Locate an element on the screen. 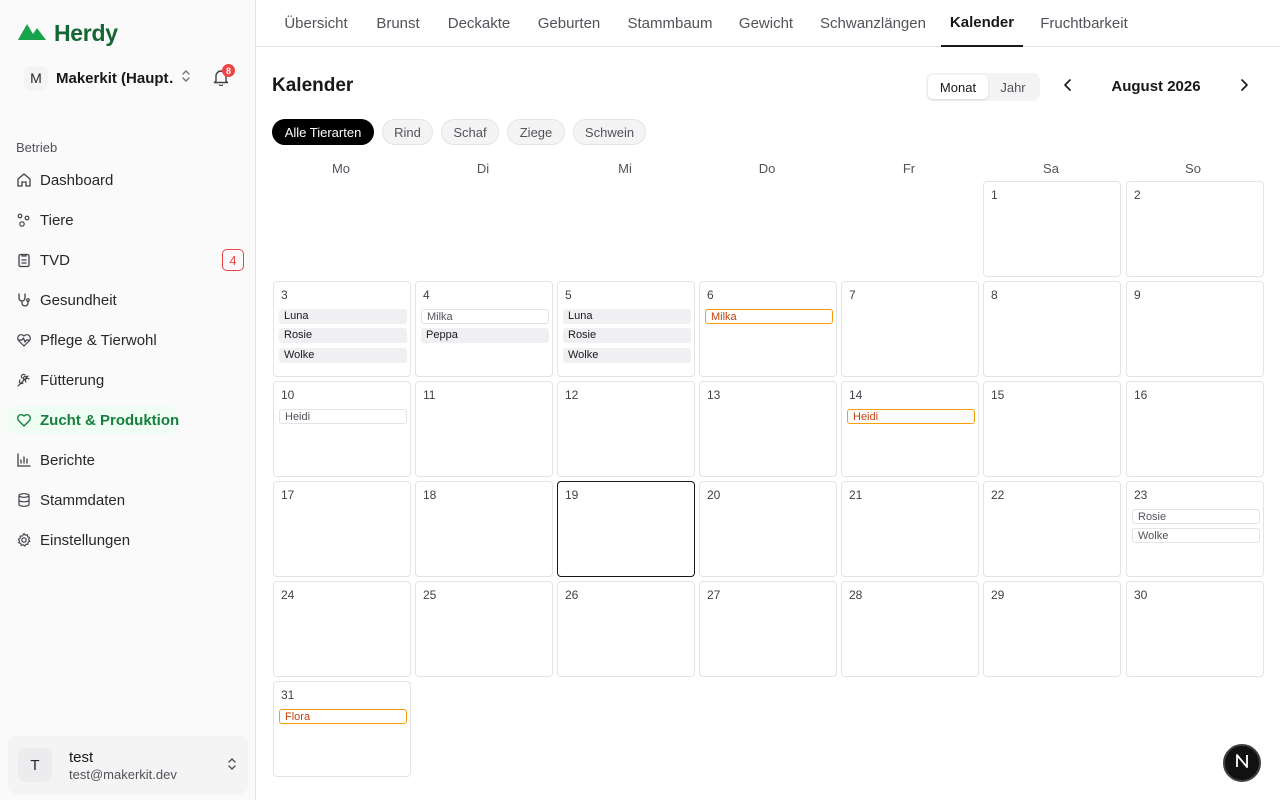  sidebar-item-dashboard: Dashboard is located at coordinates (128, 180).